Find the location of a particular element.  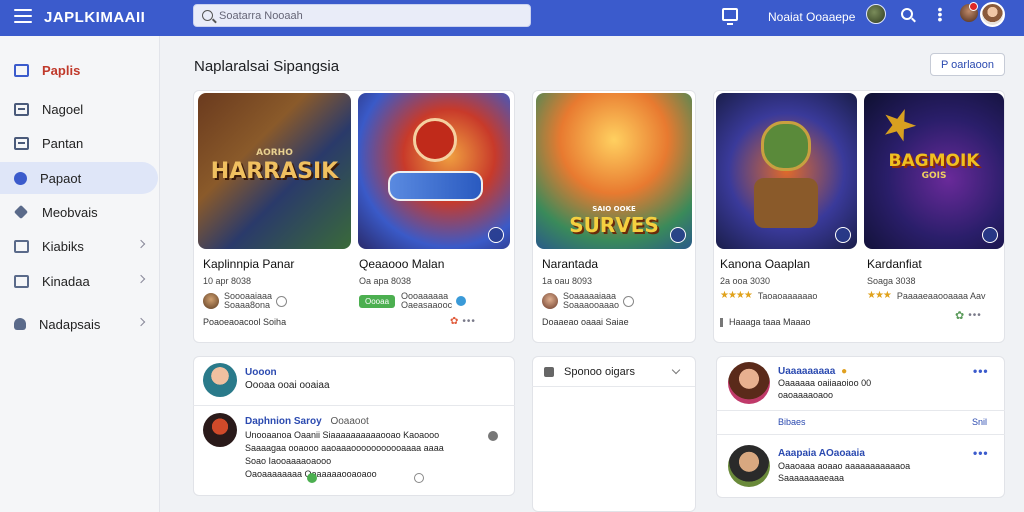

character-body is located at coordinates (786, 203).